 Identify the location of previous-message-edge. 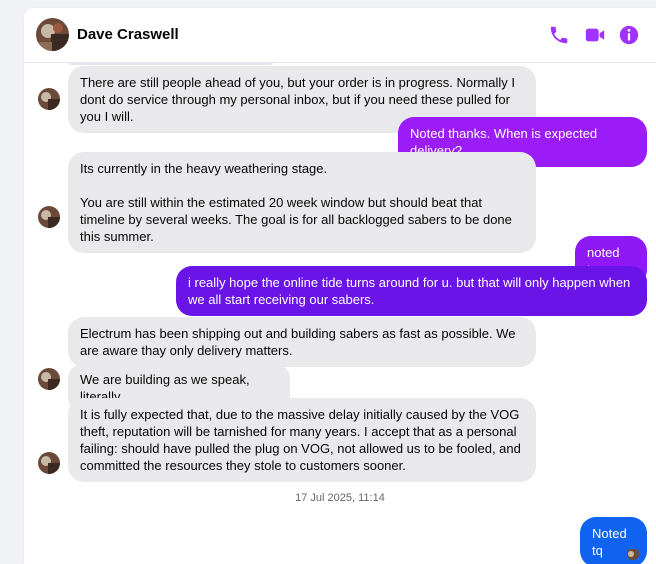
(170, 63).